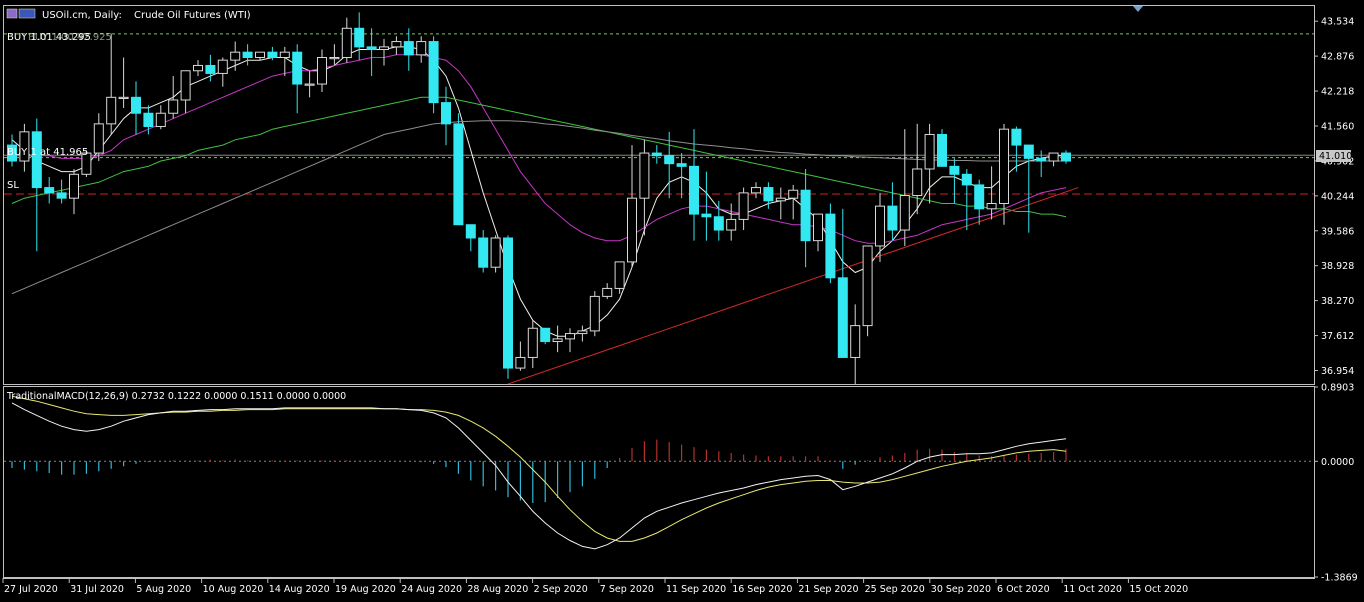 This screenshot has width=1364, height=602. I want to click on price-tick-label: 39.586, so click(1337, 231).